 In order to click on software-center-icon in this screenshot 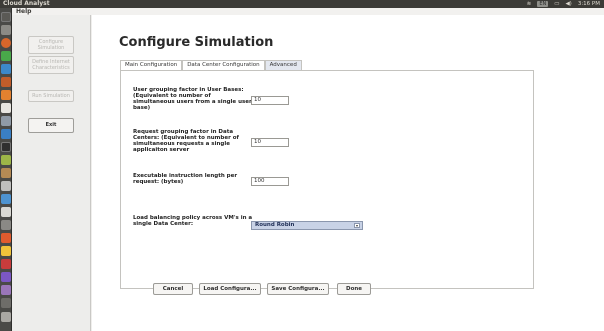, I will do `click(6, 95)`.